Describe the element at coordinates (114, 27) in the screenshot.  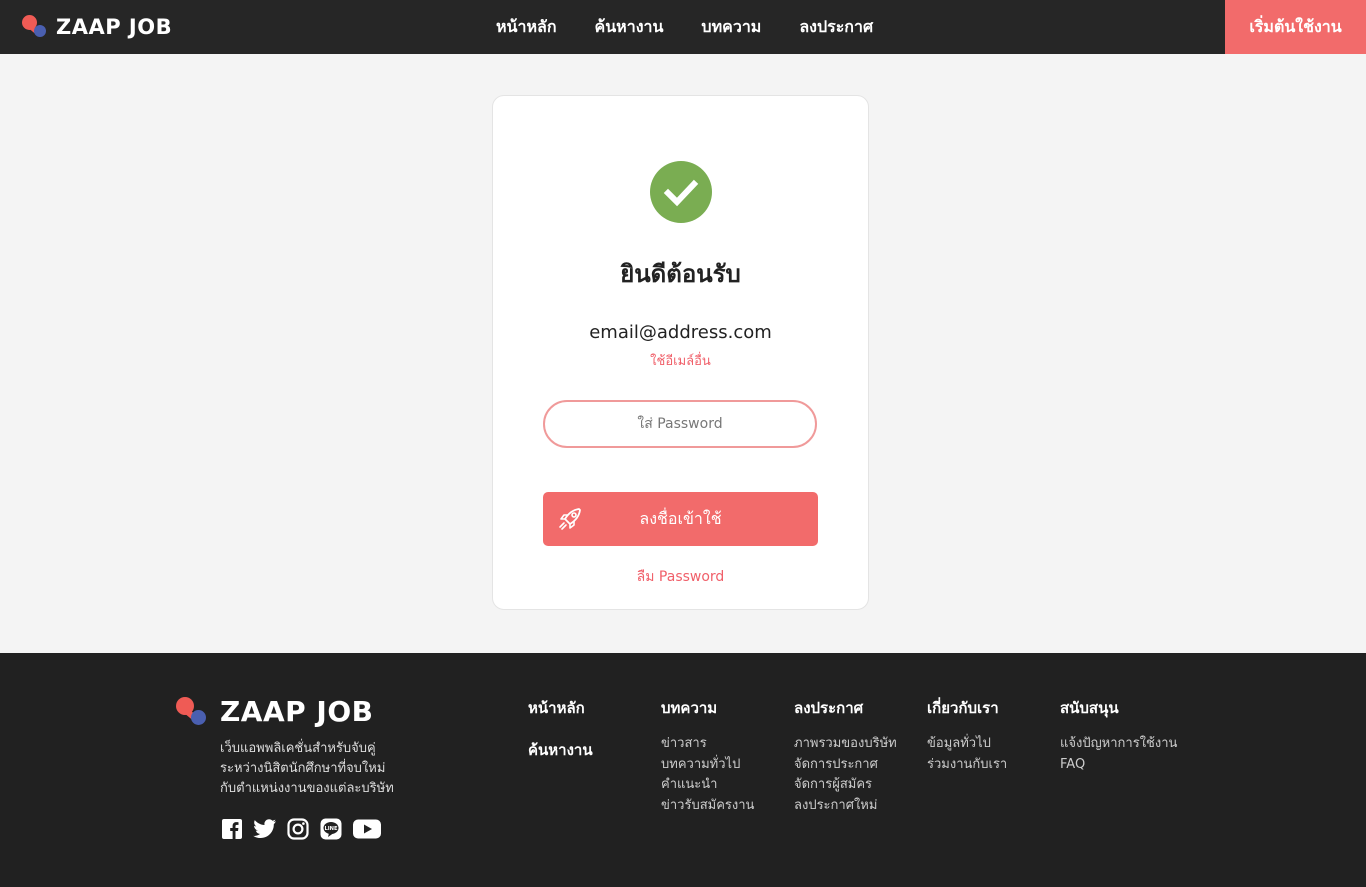
I see `brand-name: ZAAP JOB` at that location.